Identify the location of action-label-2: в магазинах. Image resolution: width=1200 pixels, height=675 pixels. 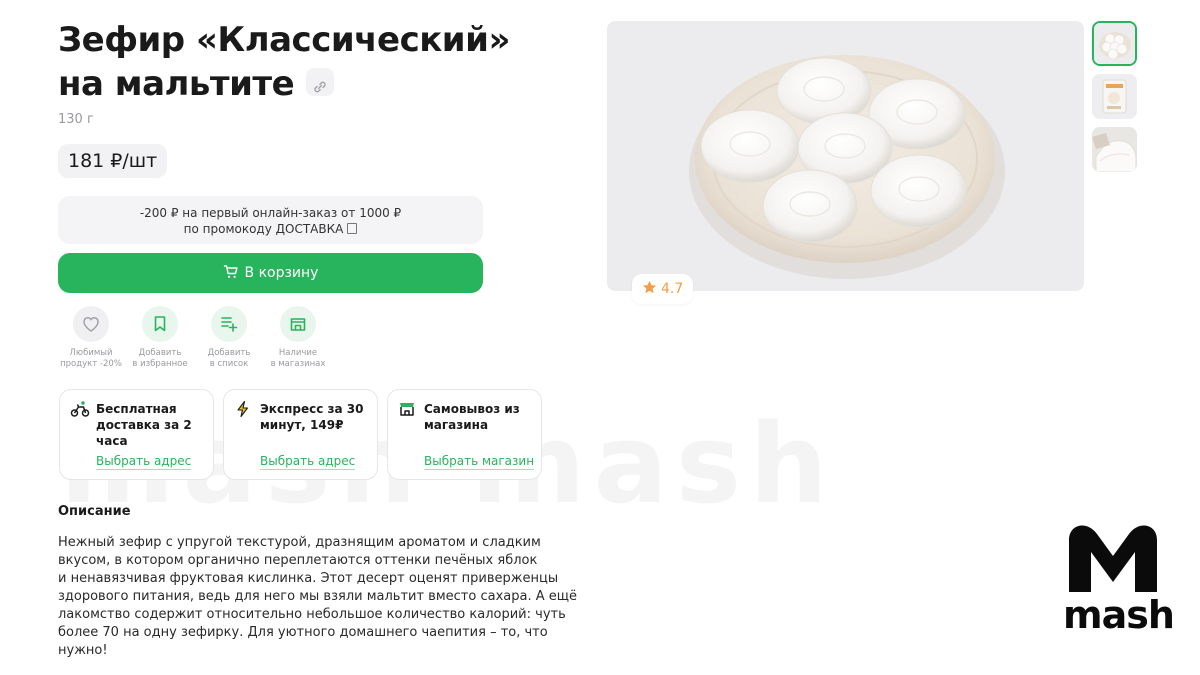
(298, 364).